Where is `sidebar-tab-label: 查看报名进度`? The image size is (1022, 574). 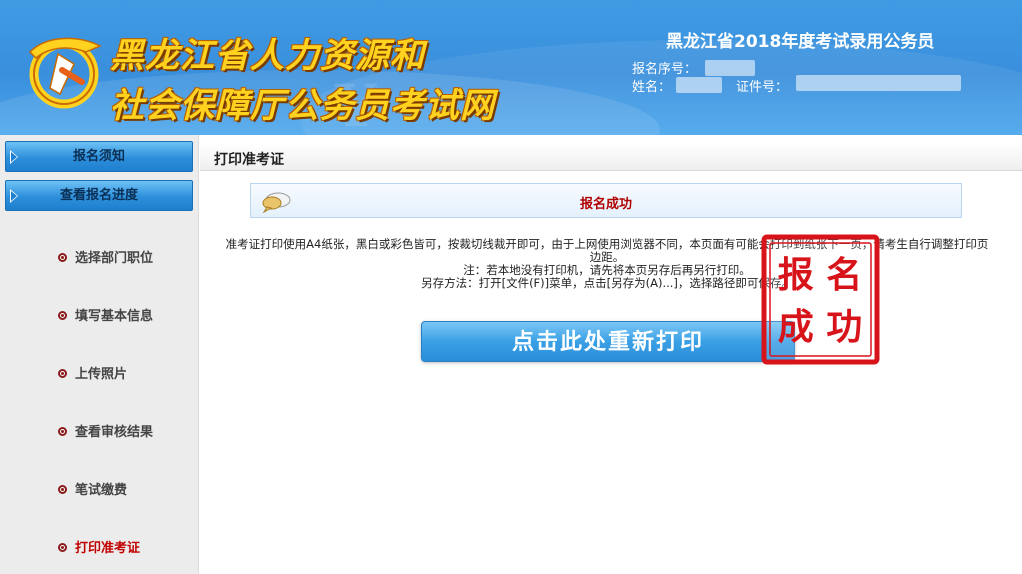 sidebar-tab-label: 查看报名进度 is located at coordinates (98, 195).